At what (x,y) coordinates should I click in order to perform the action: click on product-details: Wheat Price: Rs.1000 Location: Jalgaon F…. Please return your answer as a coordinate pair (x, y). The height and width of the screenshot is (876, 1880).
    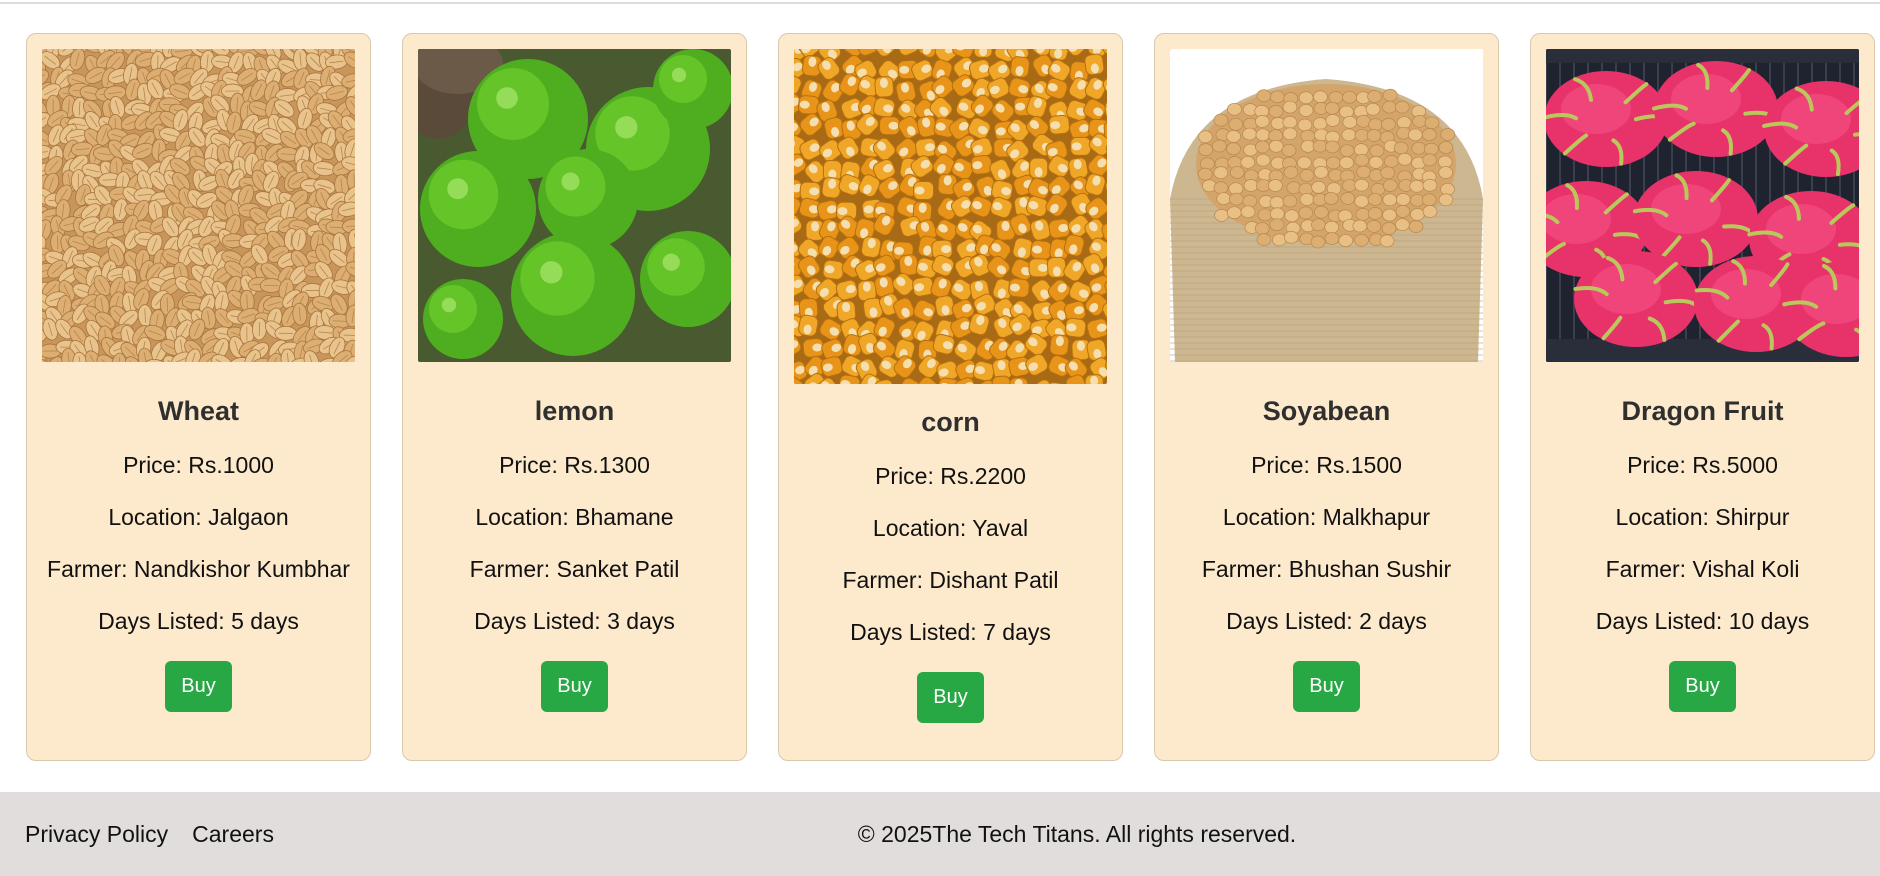
    Looking at the image, I should click on (198, 553).